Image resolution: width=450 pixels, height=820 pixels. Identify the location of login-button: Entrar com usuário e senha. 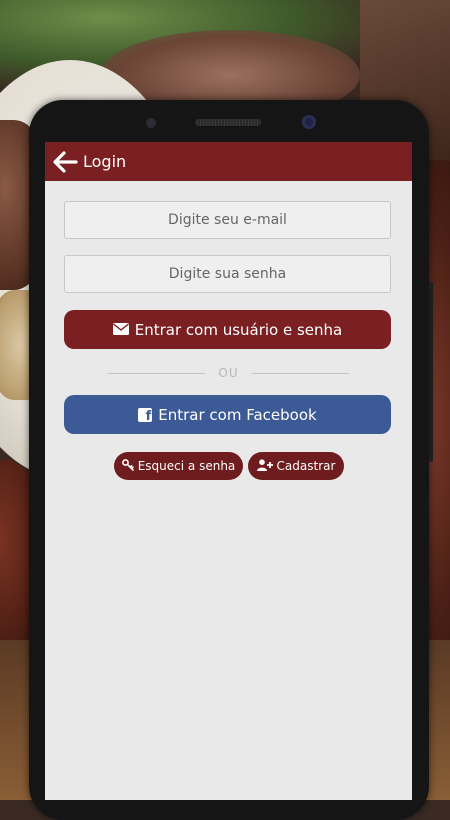
(227, 329).